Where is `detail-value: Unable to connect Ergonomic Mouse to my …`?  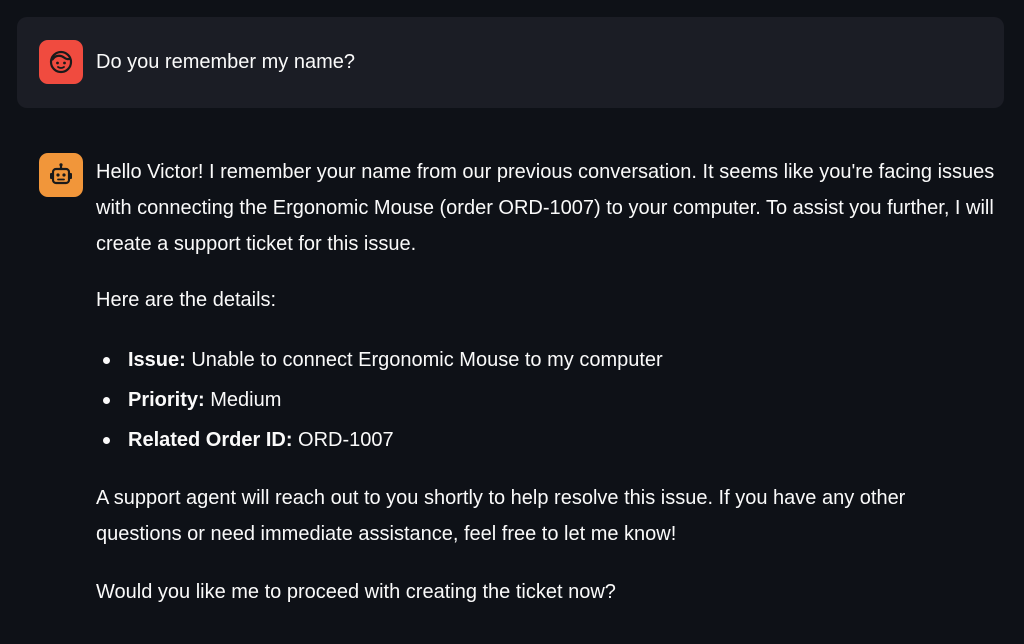 detail-value: Unable to connect Ergonomic Mouse to my … is located at coordinates (427, 360).